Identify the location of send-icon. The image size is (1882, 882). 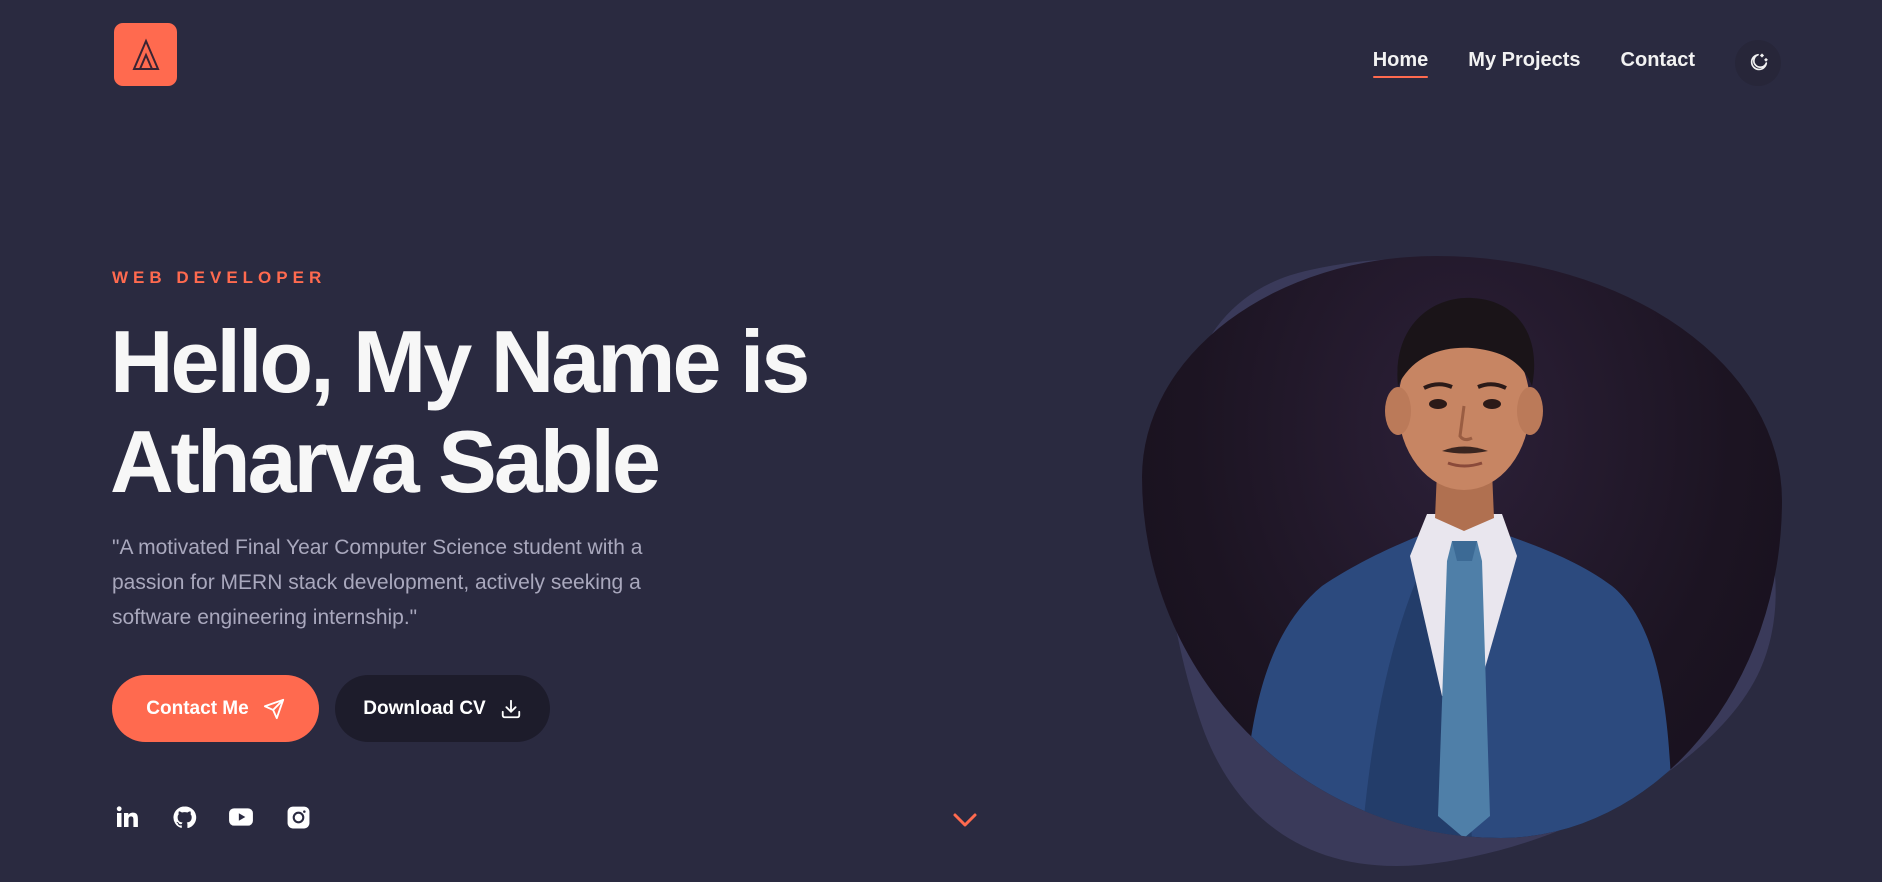
(273, 708).